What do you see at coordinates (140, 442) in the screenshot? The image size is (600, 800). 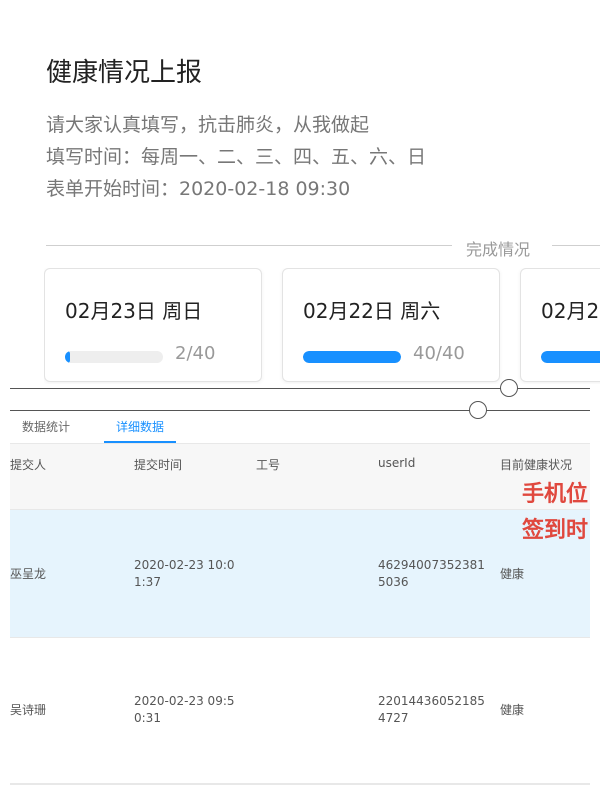 I see `active-tab-indicator` at bounding box center [140, 442].